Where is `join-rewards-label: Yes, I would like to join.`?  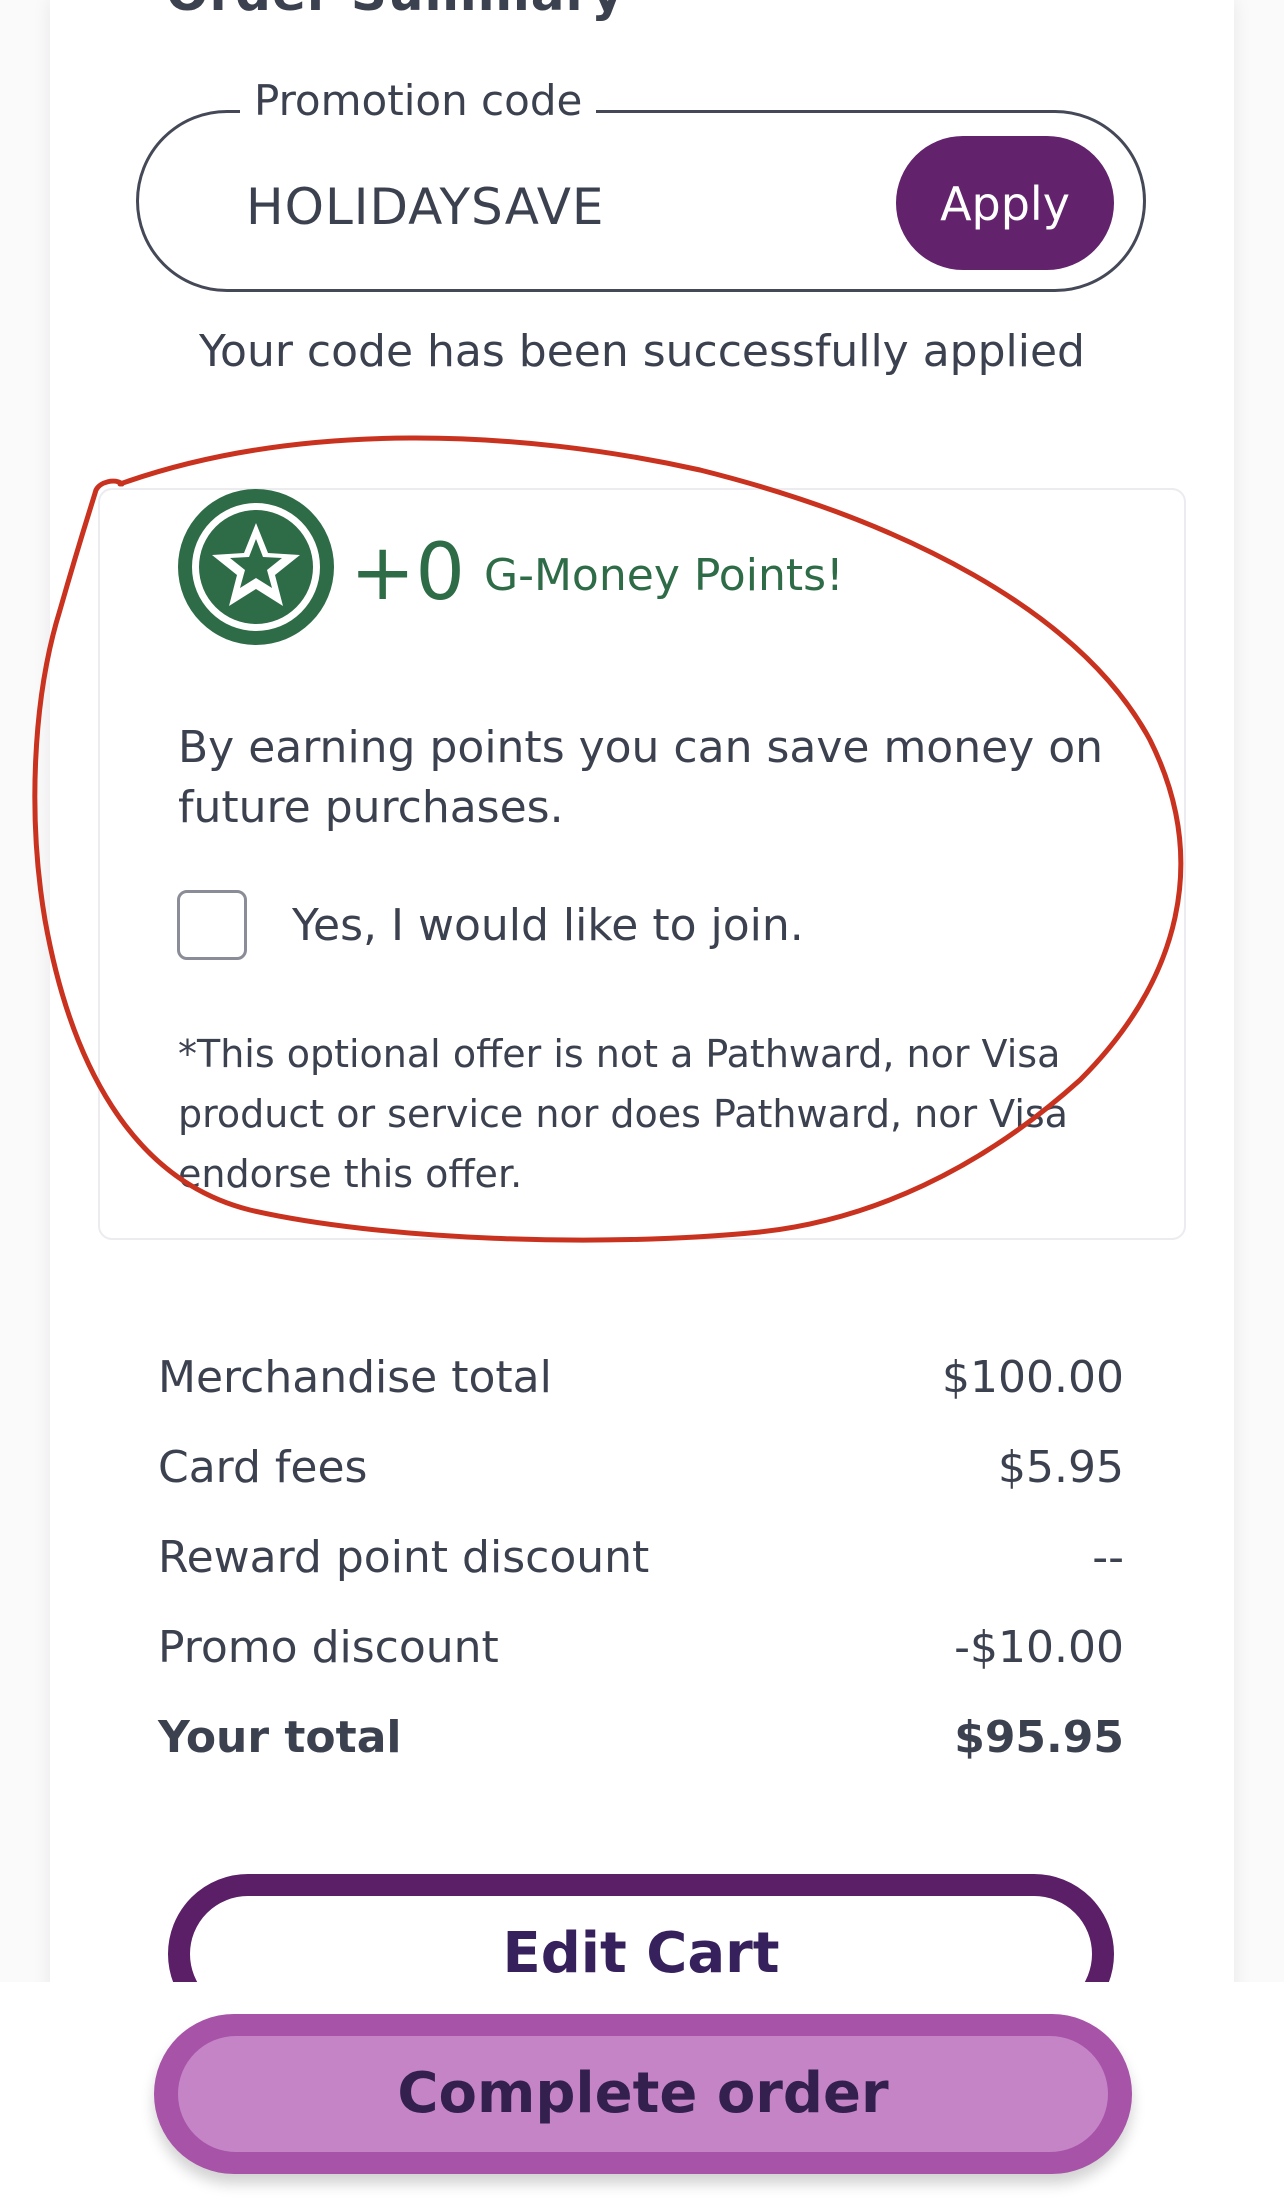
join-rewards-label: Yes, I would like to join. is located at coordinates (548, 925).